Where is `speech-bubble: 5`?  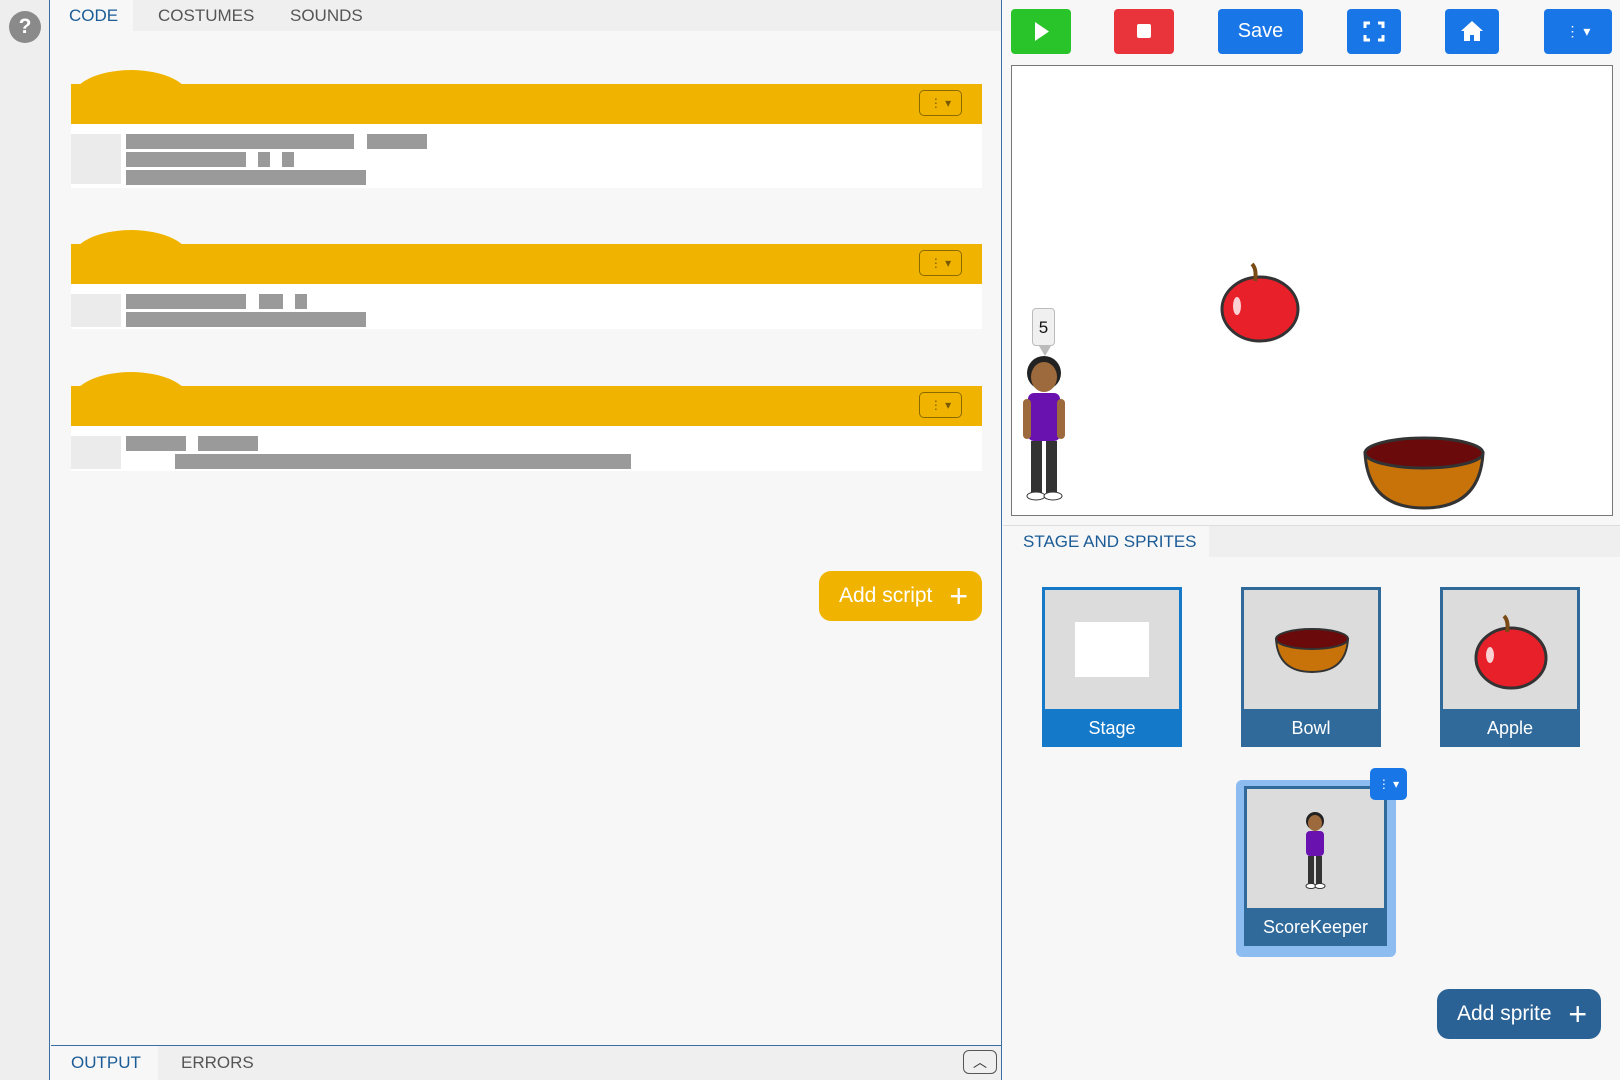 speech-bubble: 5 is located at coordinates (1043, 327).